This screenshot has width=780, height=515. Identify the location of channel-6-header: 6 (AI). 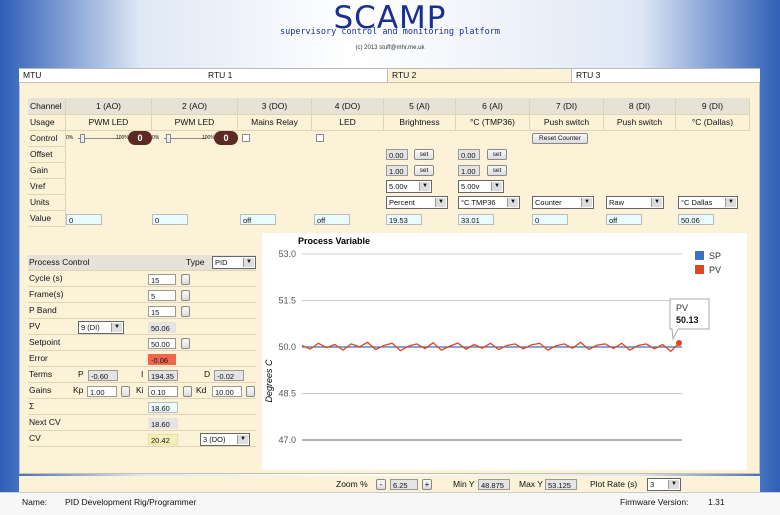
(493, 106).